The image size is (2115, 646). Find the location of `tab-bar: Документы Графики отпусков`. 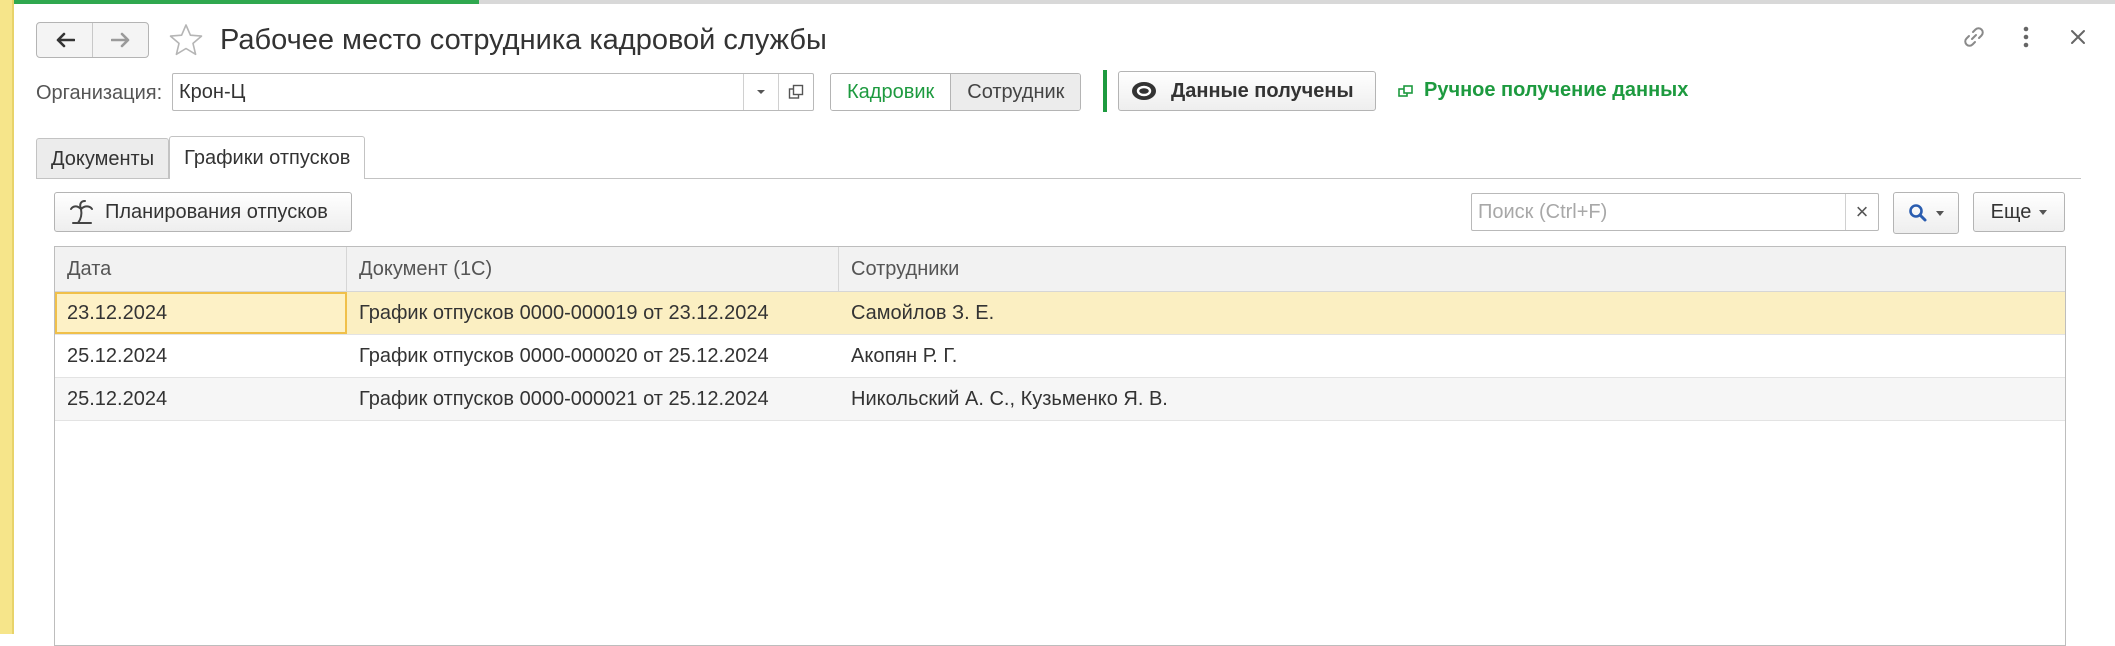

tab-bar: Документы Графики отпусков is located at coordinates (201, 157).